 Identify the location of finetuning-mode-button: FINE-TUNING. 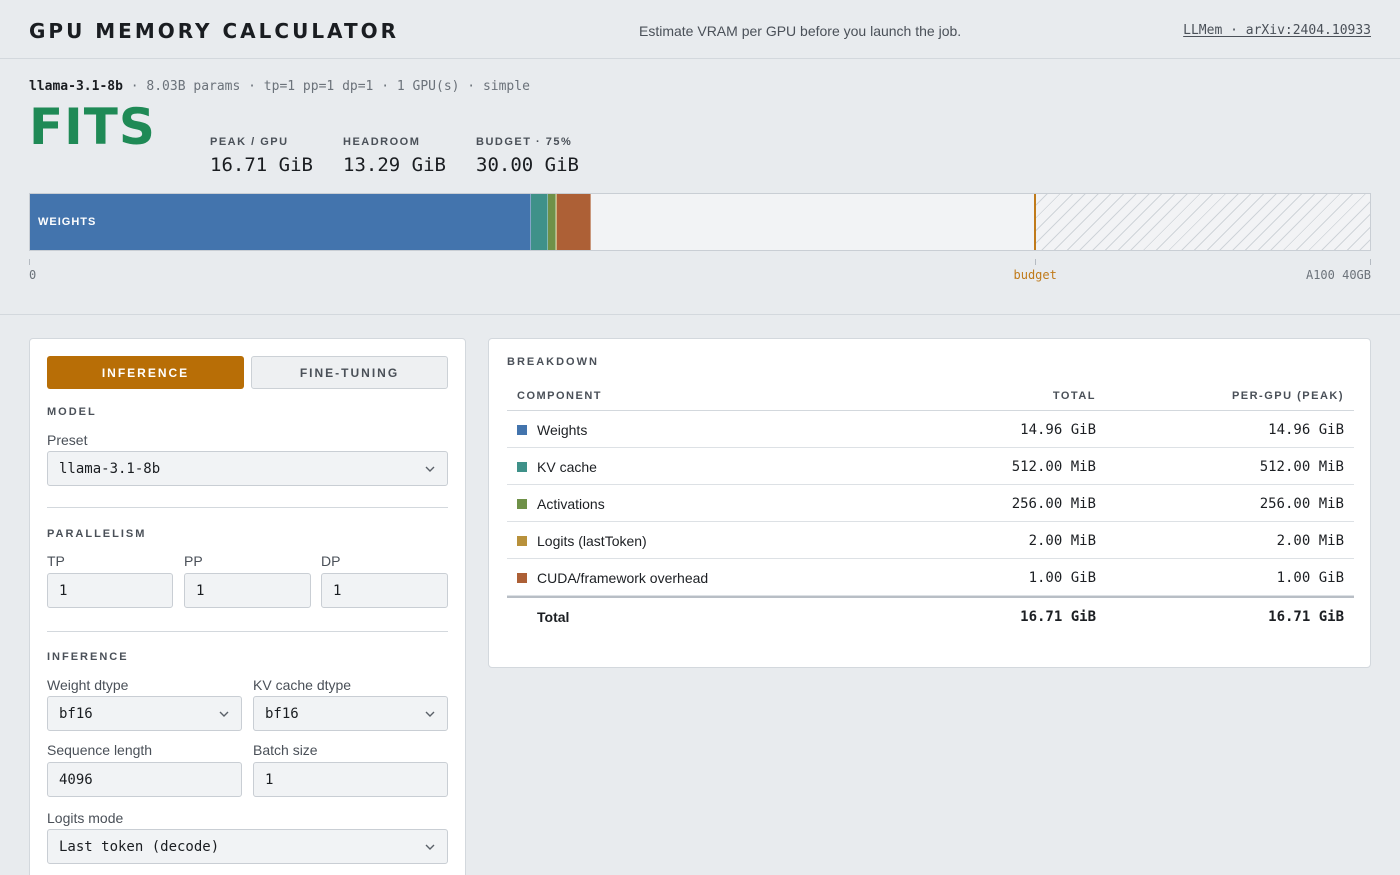
(349, 372).